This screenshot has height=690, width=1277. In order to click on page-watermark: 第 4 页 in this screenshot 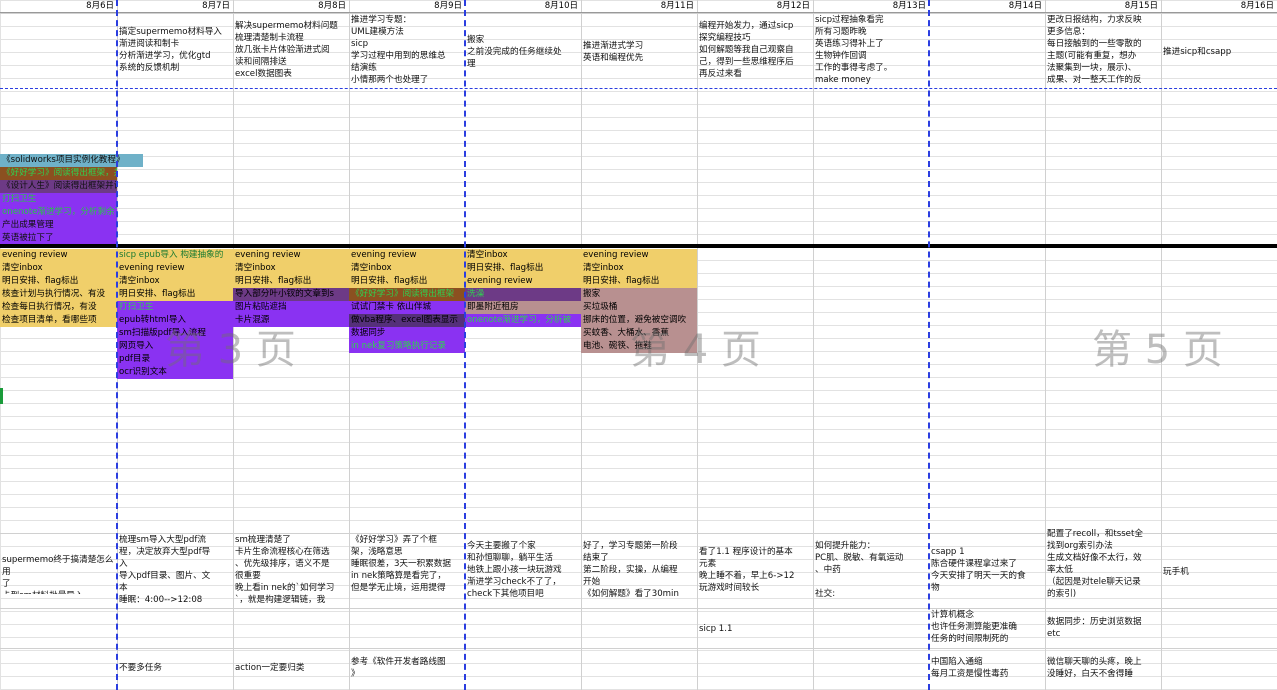, I will do `click(695, 350)`.